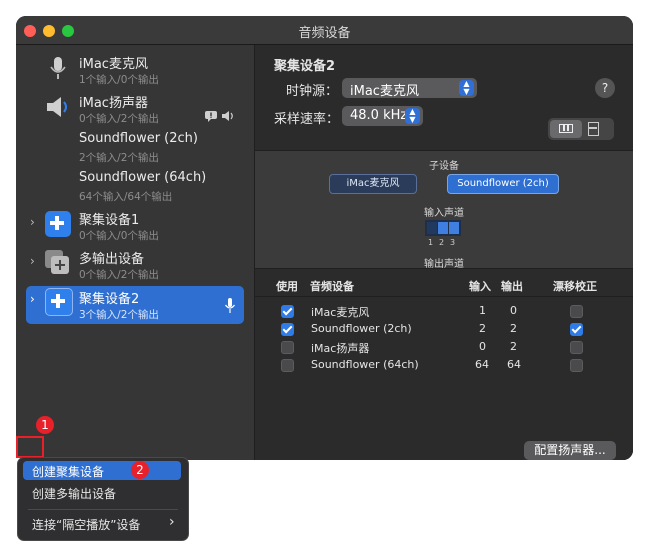  I want to click on device-io: 1个输入/0个输出, so click(119, 80).